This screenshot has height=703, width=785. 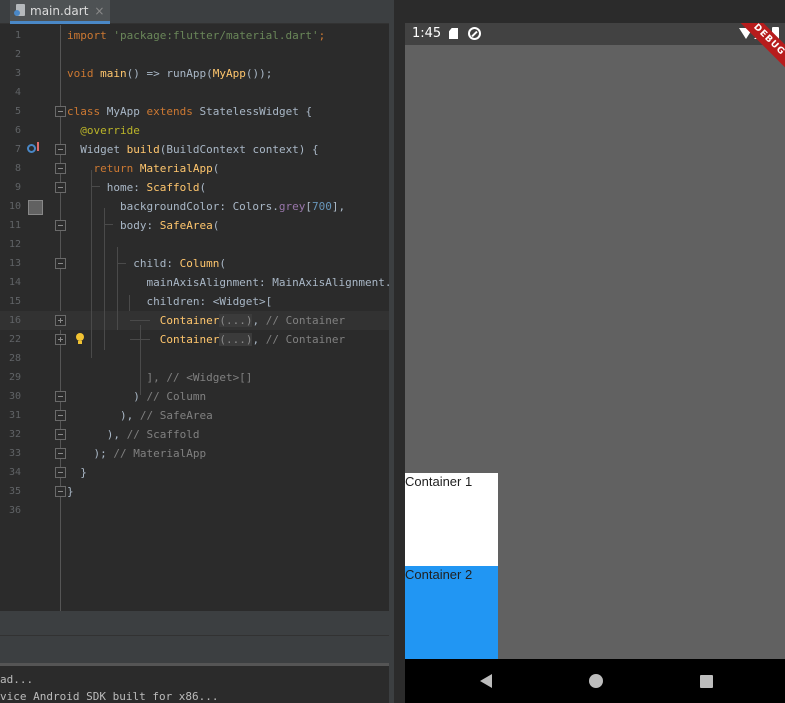 I want to click on line-number: 35, so click(x=14, y=491).